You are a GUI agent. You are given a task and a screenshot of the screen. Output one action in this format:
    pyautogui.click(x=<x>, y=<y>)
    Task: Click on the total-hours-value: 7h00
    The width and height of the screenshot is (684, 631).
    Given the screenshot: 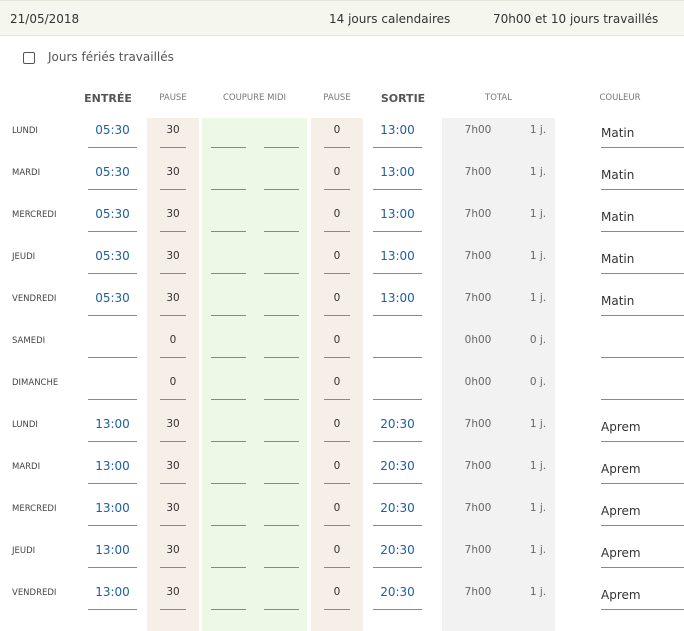 What is the action you would take?
    pyautogui.click(x=478, y=130)
    